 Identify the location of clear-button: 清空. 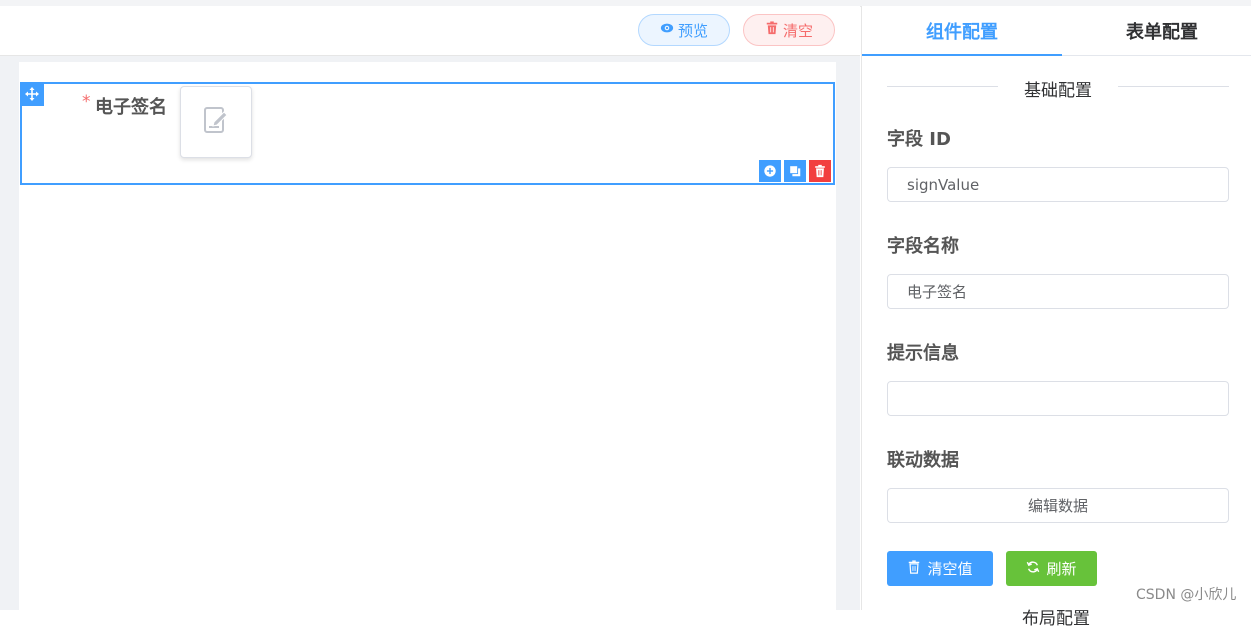
(789, 30).